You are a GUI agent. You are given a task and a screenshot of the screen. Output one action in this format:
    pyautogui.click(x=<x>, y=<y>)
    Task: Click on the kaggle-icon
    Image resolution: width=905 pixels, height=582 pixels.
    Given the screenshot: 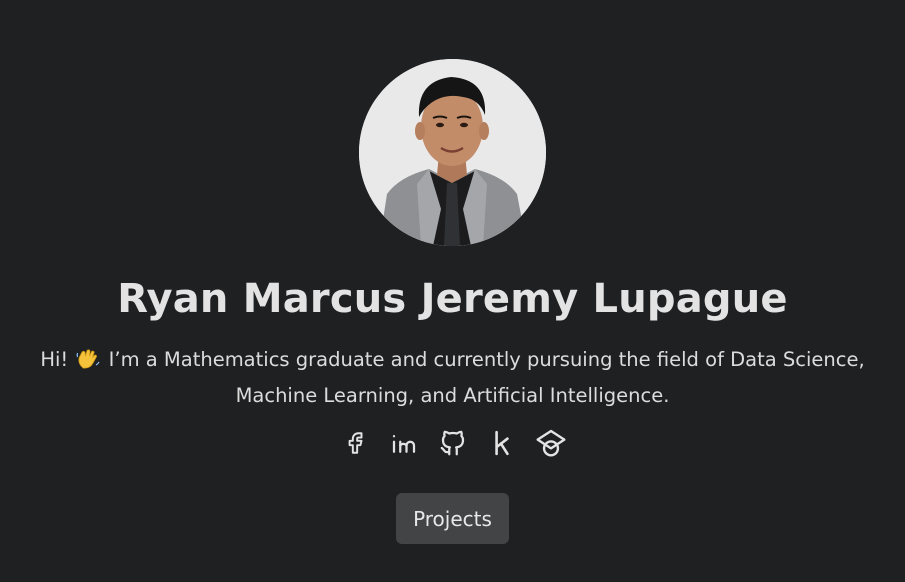 What is the action you would take?
    pyautogui.click(x=501, y=443)
    